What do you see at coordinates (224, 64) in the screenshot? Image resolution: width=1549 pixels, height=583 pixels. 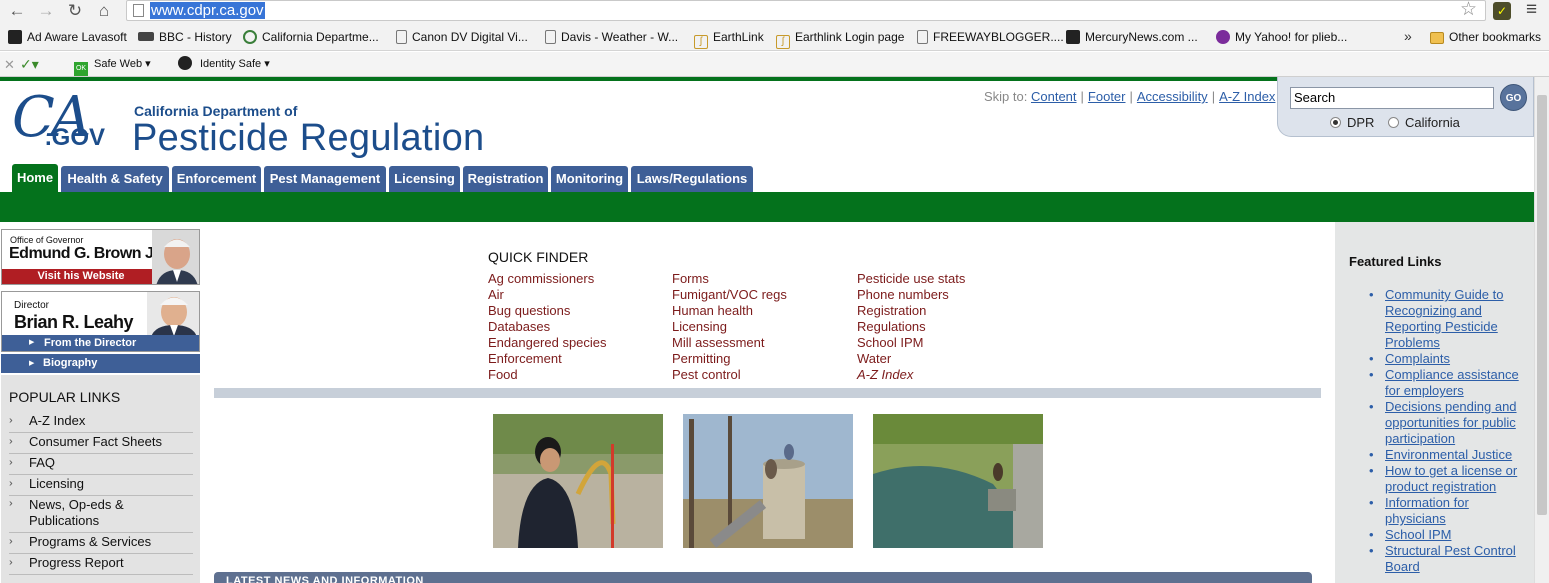 I see `identity-safe-menu: Identity Safe ▾` at bounding box center [224, 64].